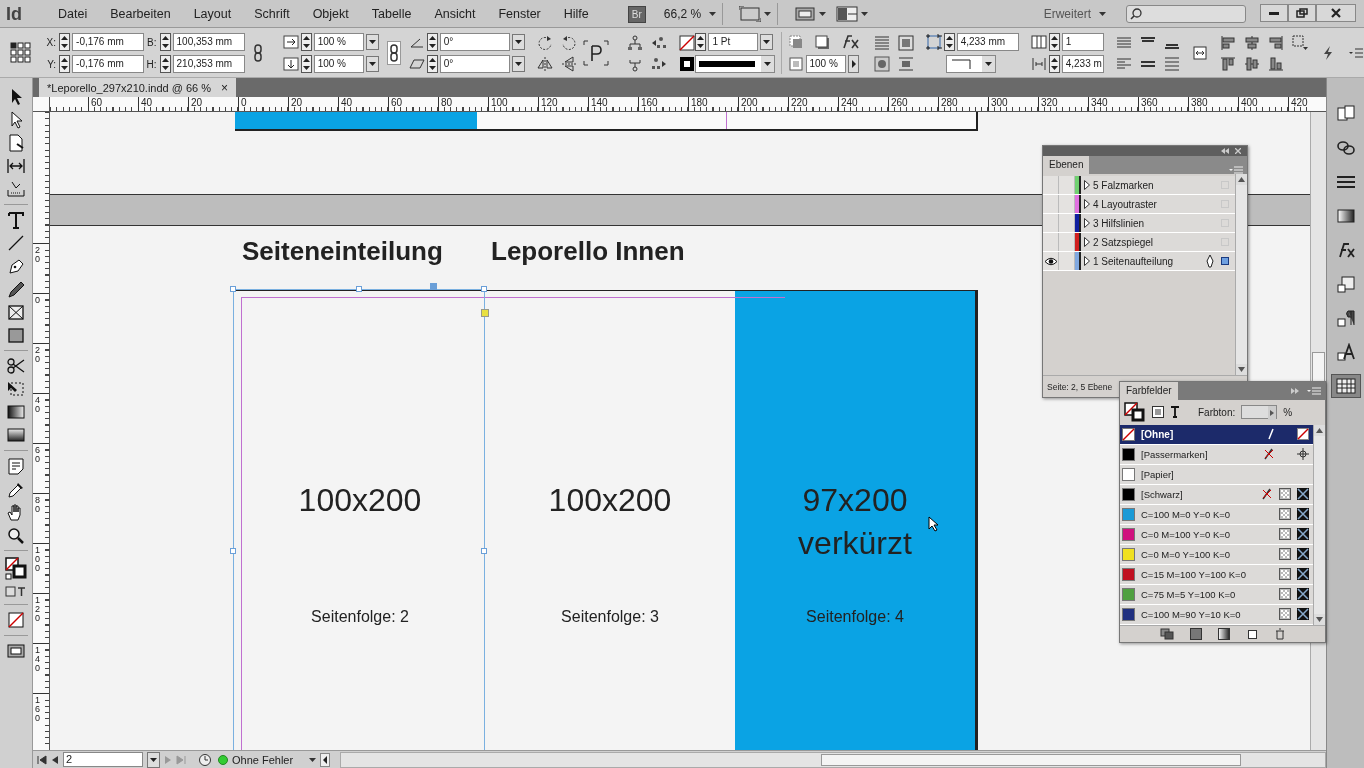 The image size is (1364, 768). What do you see at coordinates (1139, 204) in the screenshot?
I see `layer-row: 4 Layoutraster` at bounding box center [1139, 204].